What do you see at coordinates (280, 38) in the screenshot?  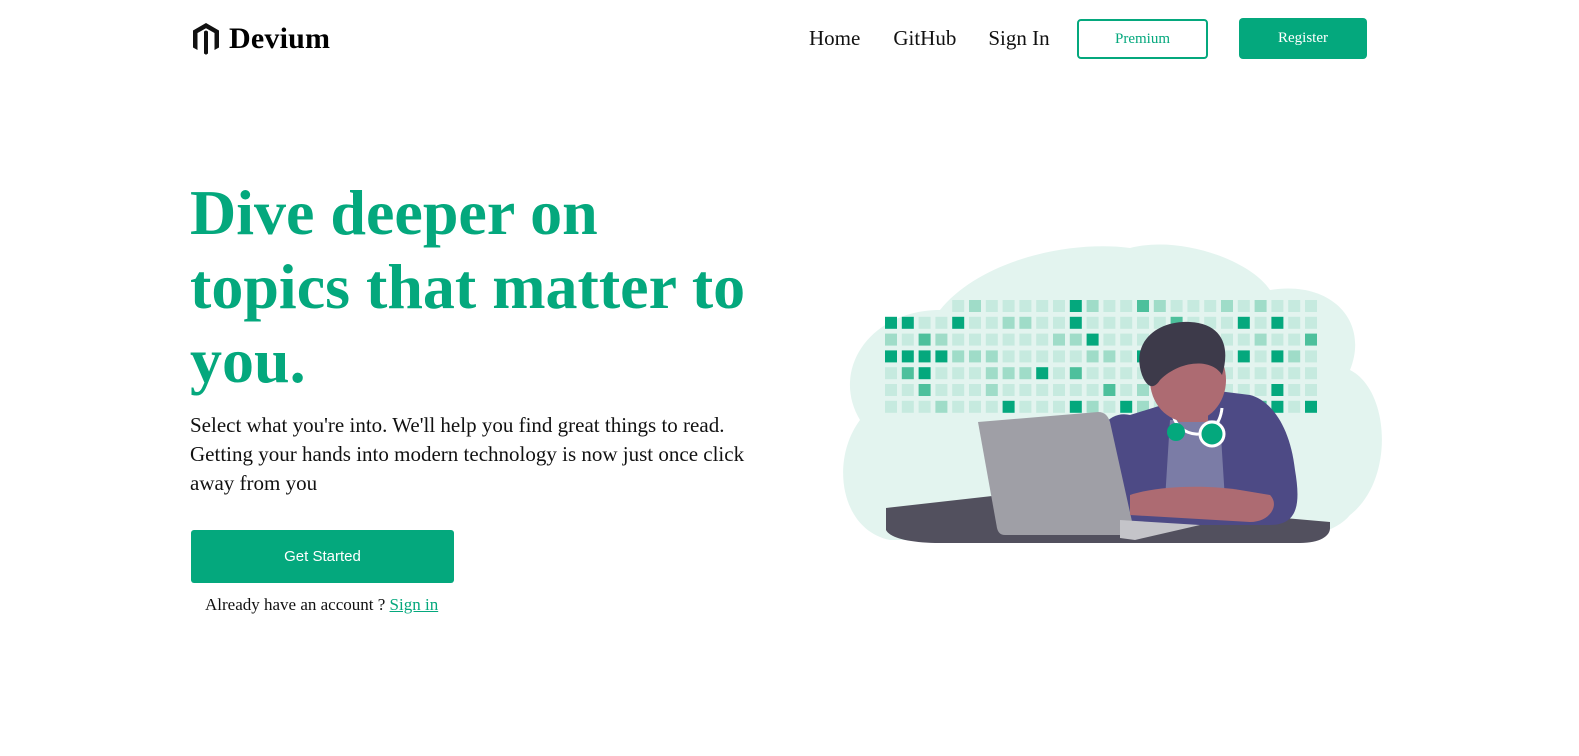 I see `brand-name: Devium` at bounding box center [280, 38].